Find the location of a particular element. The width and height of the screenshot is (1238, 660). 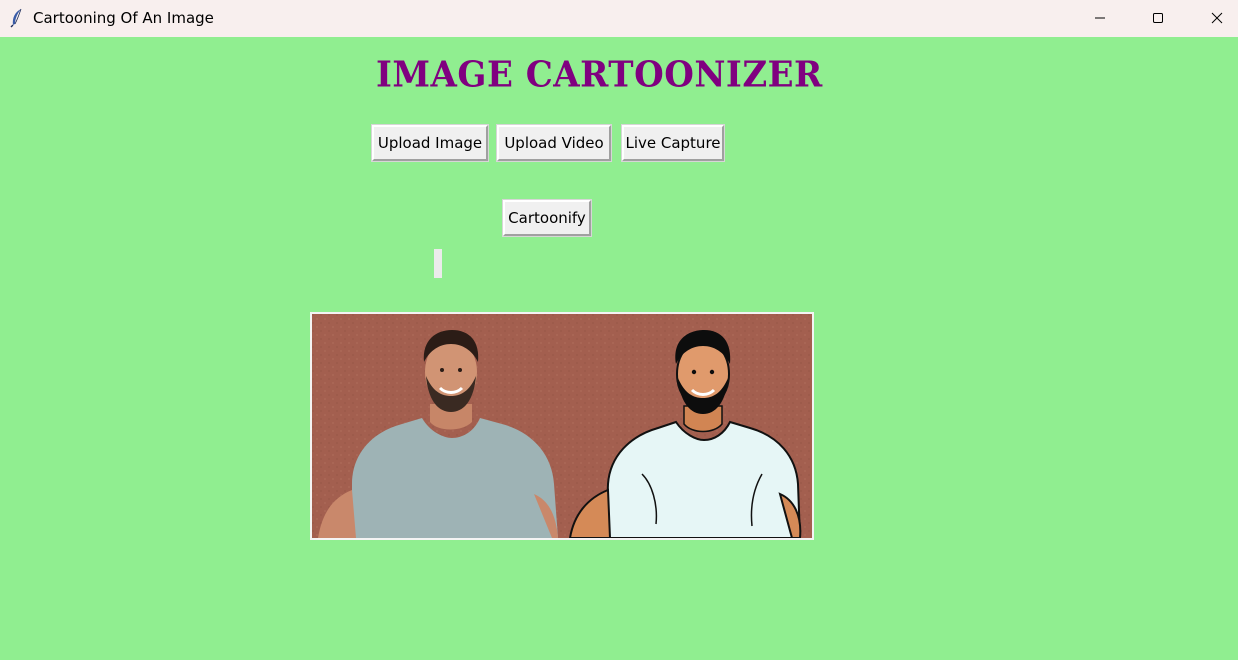

maximize-icon is located at coordinates (1158, 18).